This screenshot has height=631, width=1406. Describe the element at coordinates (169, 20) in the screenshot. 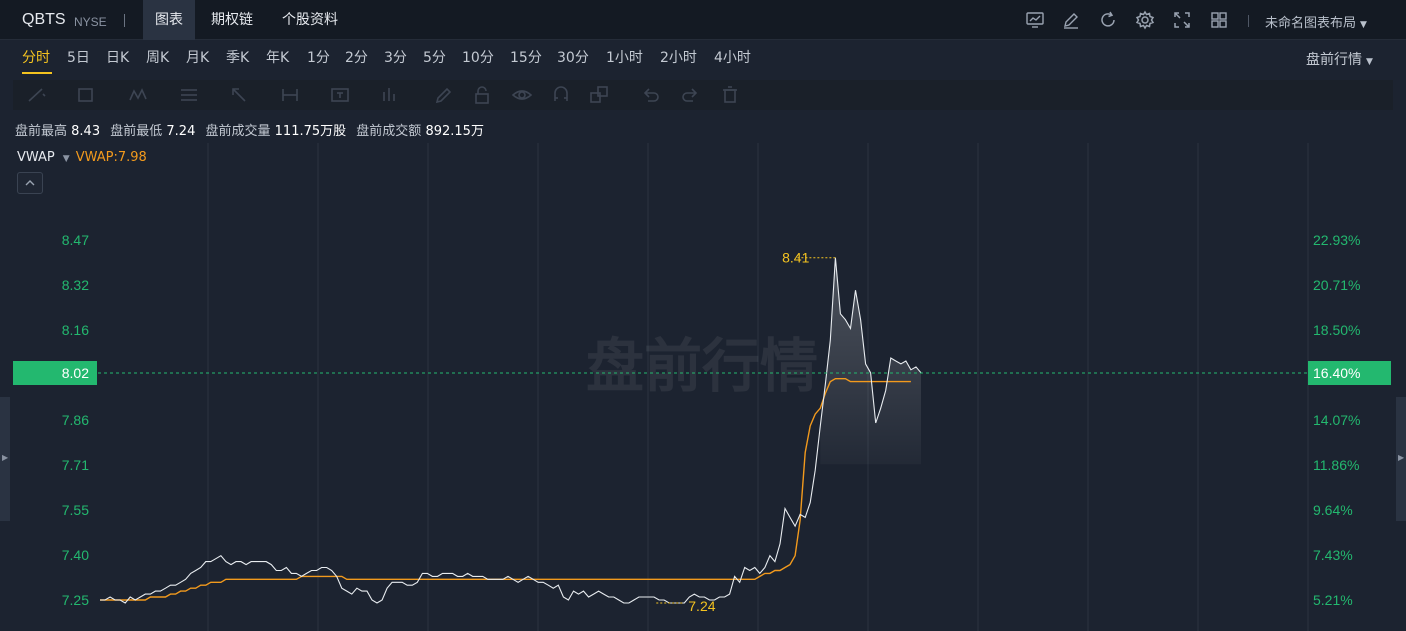

I see `tab-chart: 图表` at that location.